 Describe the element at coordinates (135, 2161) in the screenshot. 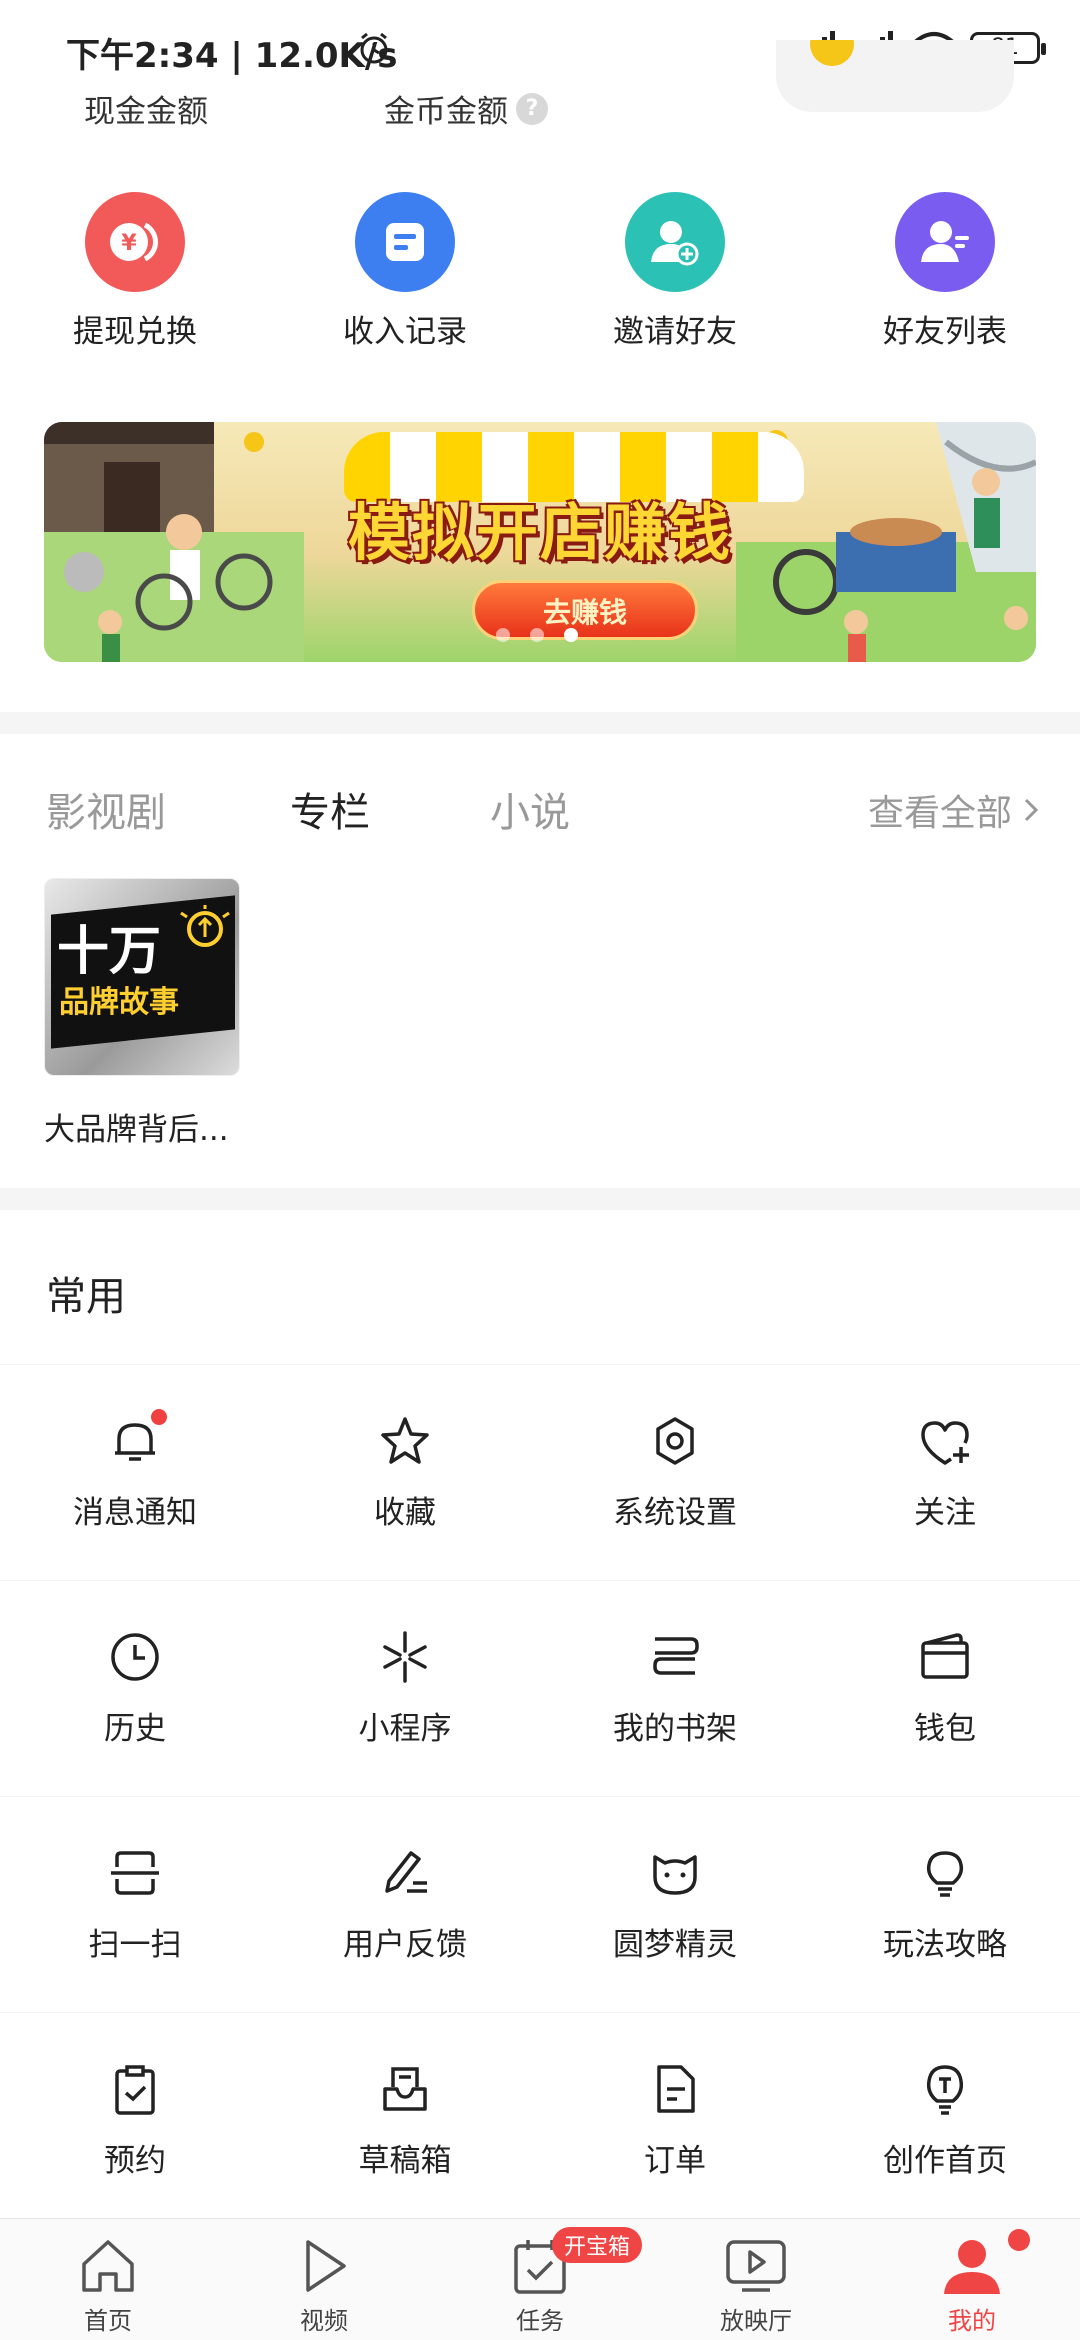

I see `grid-label: 预约` at that location.